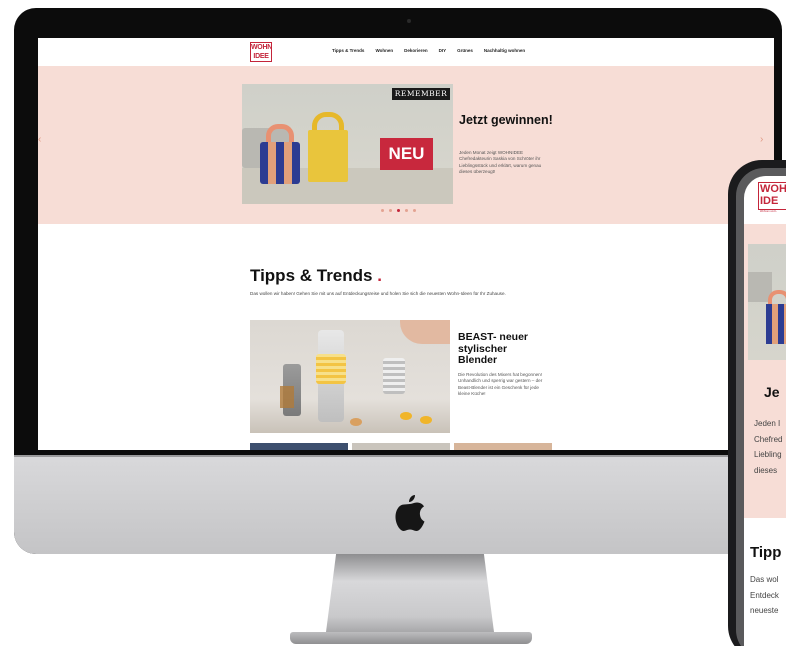 This screenshot has width=786, height=646. Describe the element at coordinates (767, 423) in the screenshot. I see `phone-hero-text-line: Jeden I` at that location.